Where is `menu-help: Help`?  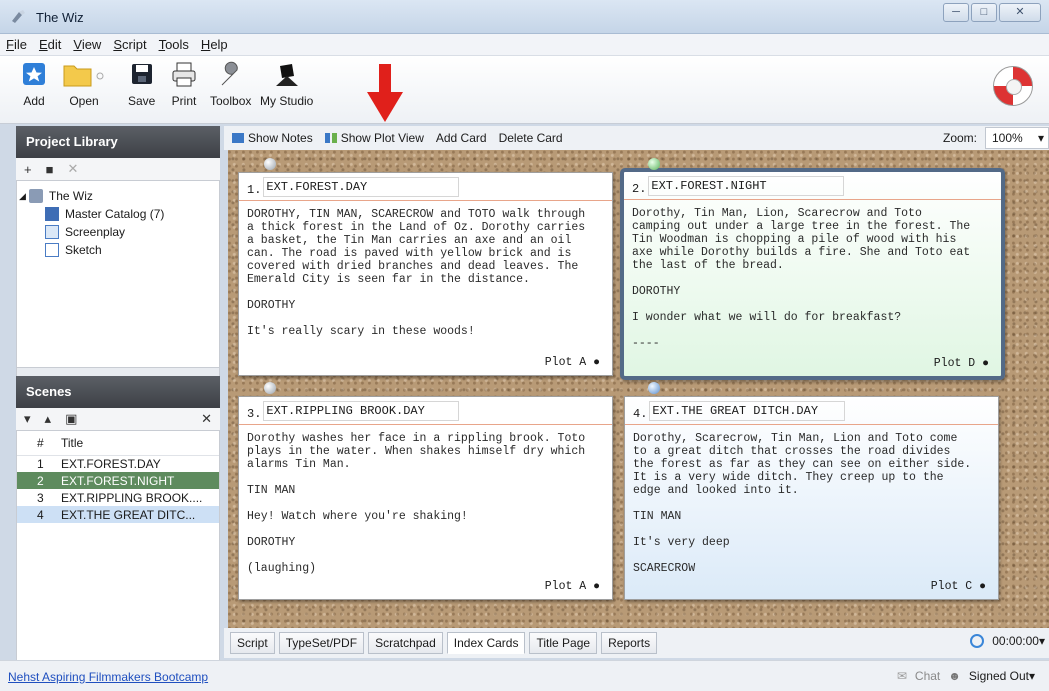
menu-help: Help is located at coordinates (214, 44).